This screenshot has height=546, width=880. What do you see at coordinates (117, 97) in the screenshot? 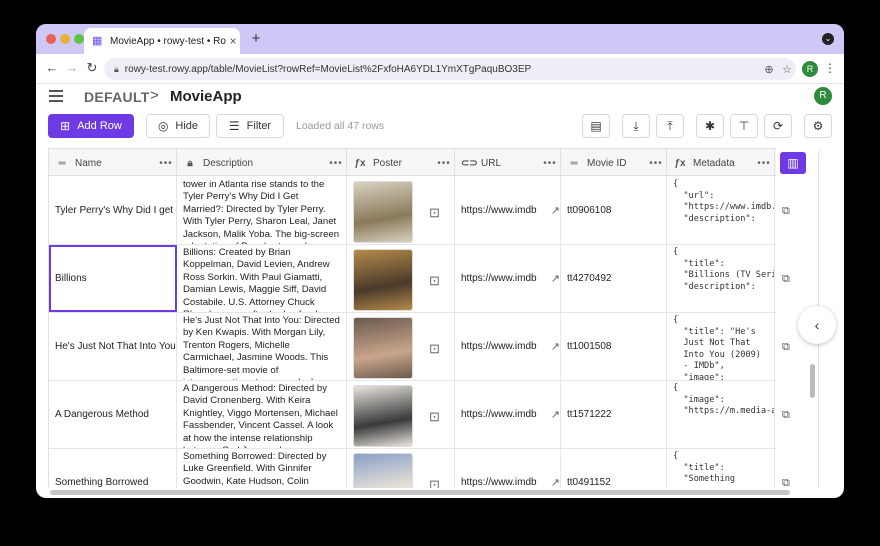
I see `breadcrumb-section: DEFAULT` at bounding box center [117, 97].